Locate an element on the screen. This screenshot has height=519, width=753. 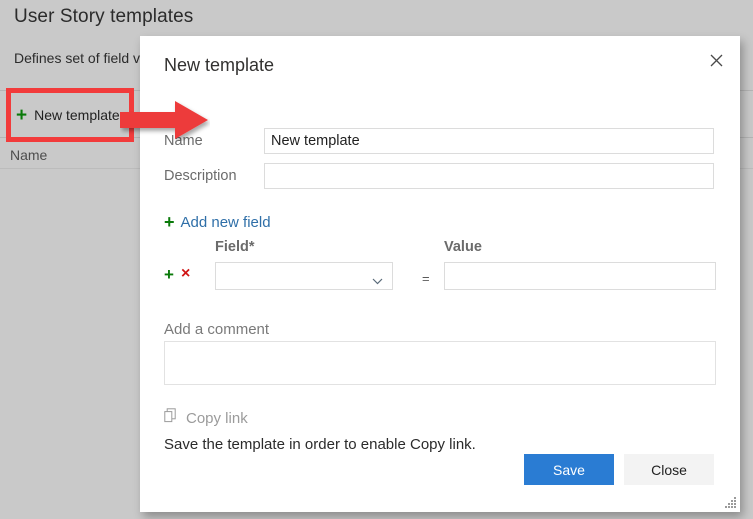
equals-sign: = is located at coordinates (426, 278).